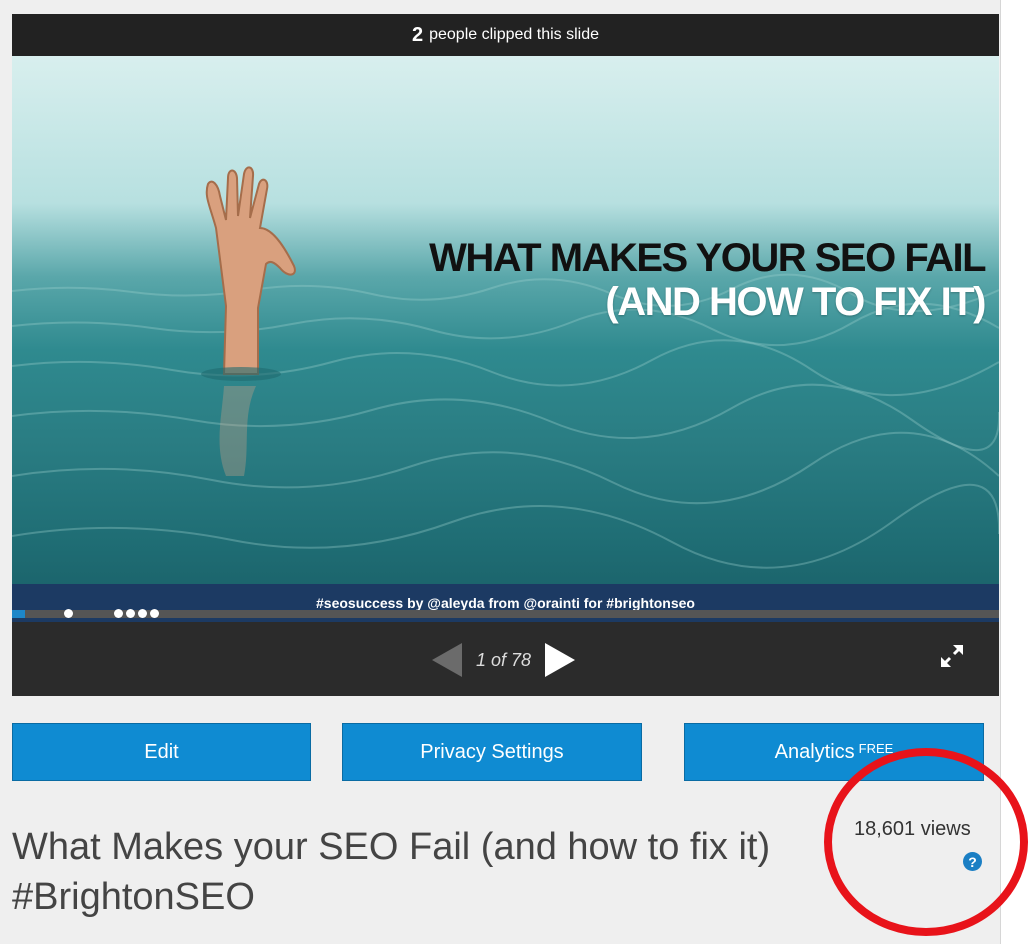  Describe the element at coordinates (795, 302) in the screenshot. I see `slide-title-line2: (AND HOW TO FIX IT)` at that location.